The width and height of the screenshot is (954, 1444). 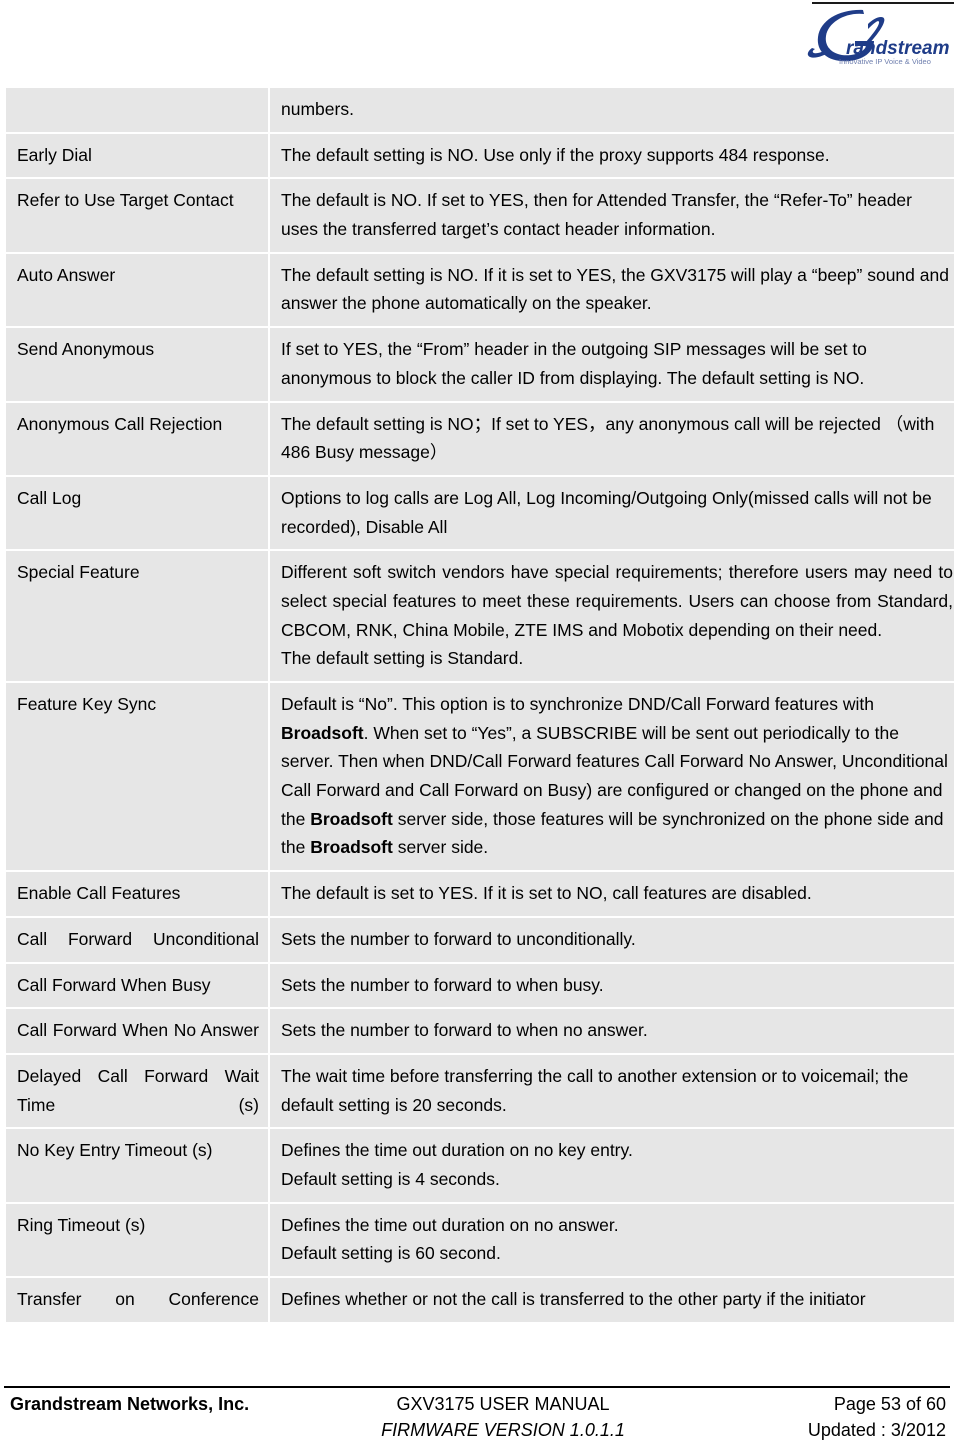 What do you see at coordinates (137, 215) in the screenshot?
I see `setting-name-cell: Refer to Use Target Contact` at bounding box center [137, 215].